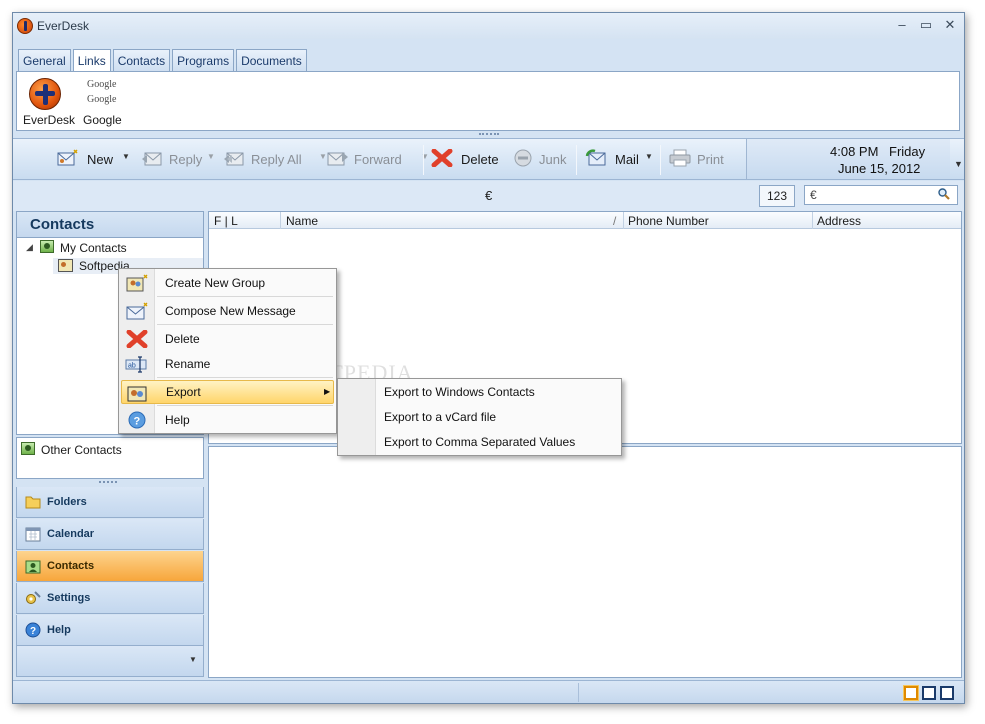 Image resolution: width=985 pixels, height=724 pixels. What do you see at coordinates (110, 630) in the screenshot?
I see `nav-help: ? Help` at bounding box center [110, 630].